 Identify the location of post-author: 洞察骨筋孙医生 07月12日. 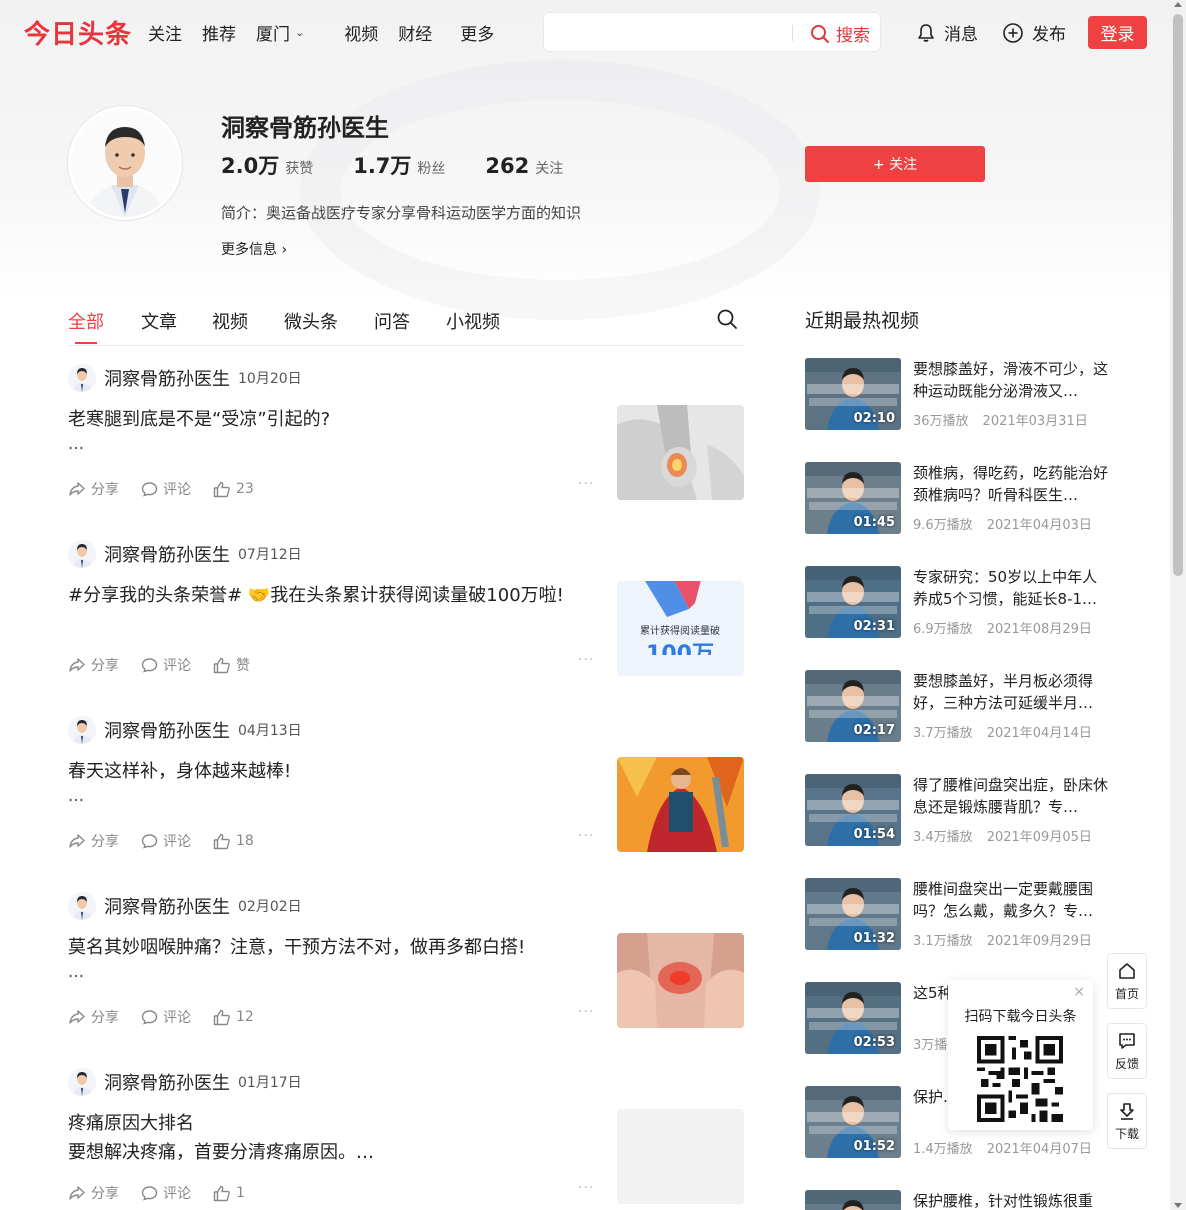
(185, 554).